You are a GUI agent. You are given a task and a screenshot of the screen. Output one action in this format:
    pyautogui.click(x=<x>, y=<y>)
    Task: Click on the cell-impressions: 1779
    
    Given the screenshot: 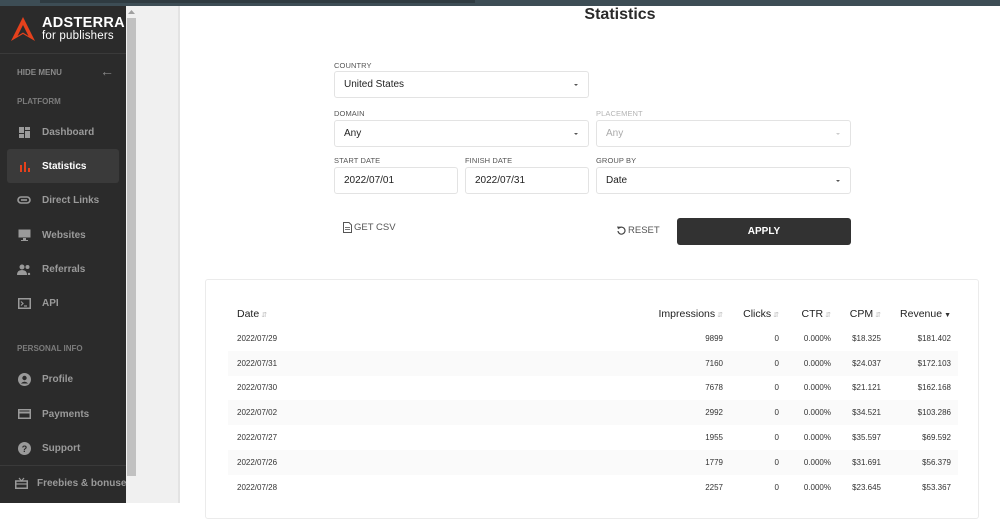 What is the action you would take?
    pyautogui.click(x=679, y=462)
    